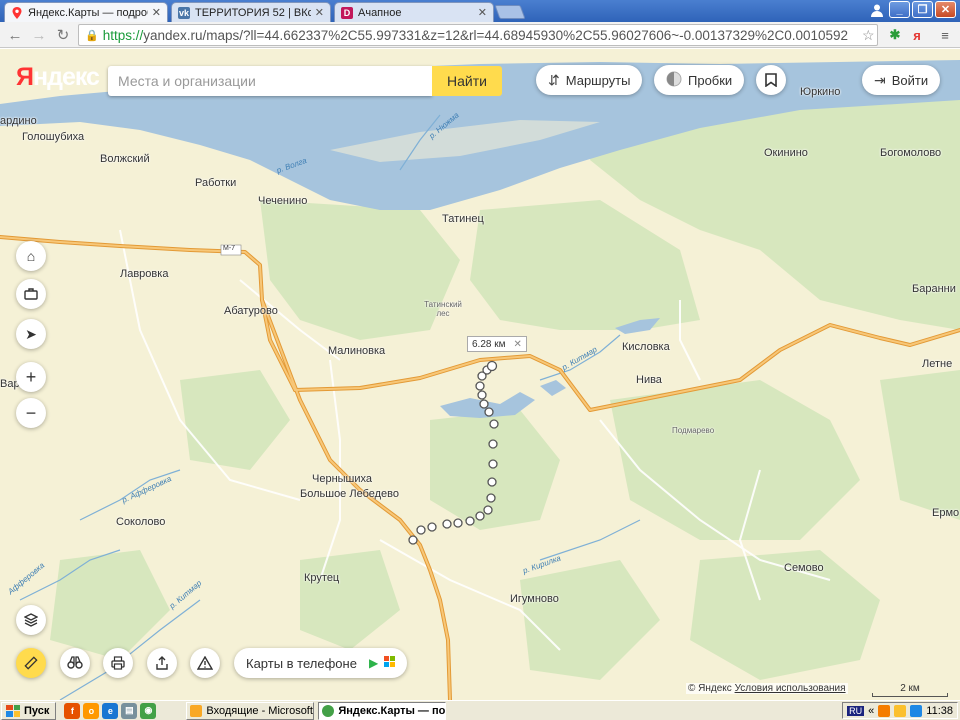 The width and height of the screenshot is (960, 720). What do you see at coordinates (275, 81) in the screenshot?
I see `search-input` at bounding box center [275, 81].